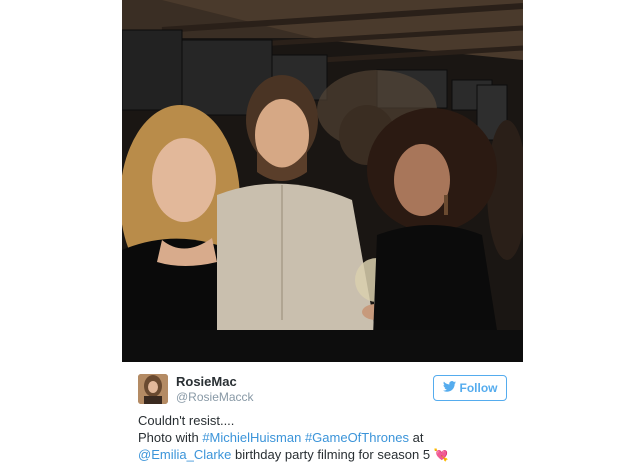 This screenshot has height=465, width=620. What do you see at coordinates (478, 388) in the screenshot?
I see `follow-label: Follow` at bounding box center [478, 388].